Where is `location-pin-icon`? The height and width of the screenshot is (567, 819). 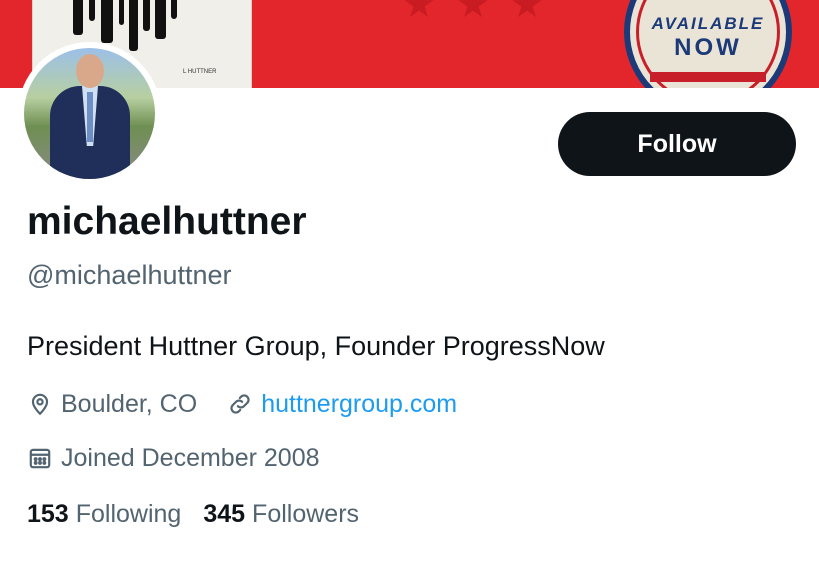
location-pin-icon is located at coordinates (40, 404).